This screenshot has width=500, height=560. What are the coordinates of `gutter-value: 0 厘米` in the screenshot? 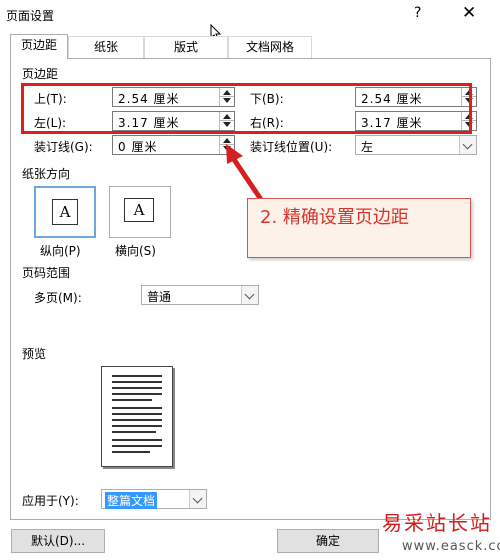 It's located at (138, 147).